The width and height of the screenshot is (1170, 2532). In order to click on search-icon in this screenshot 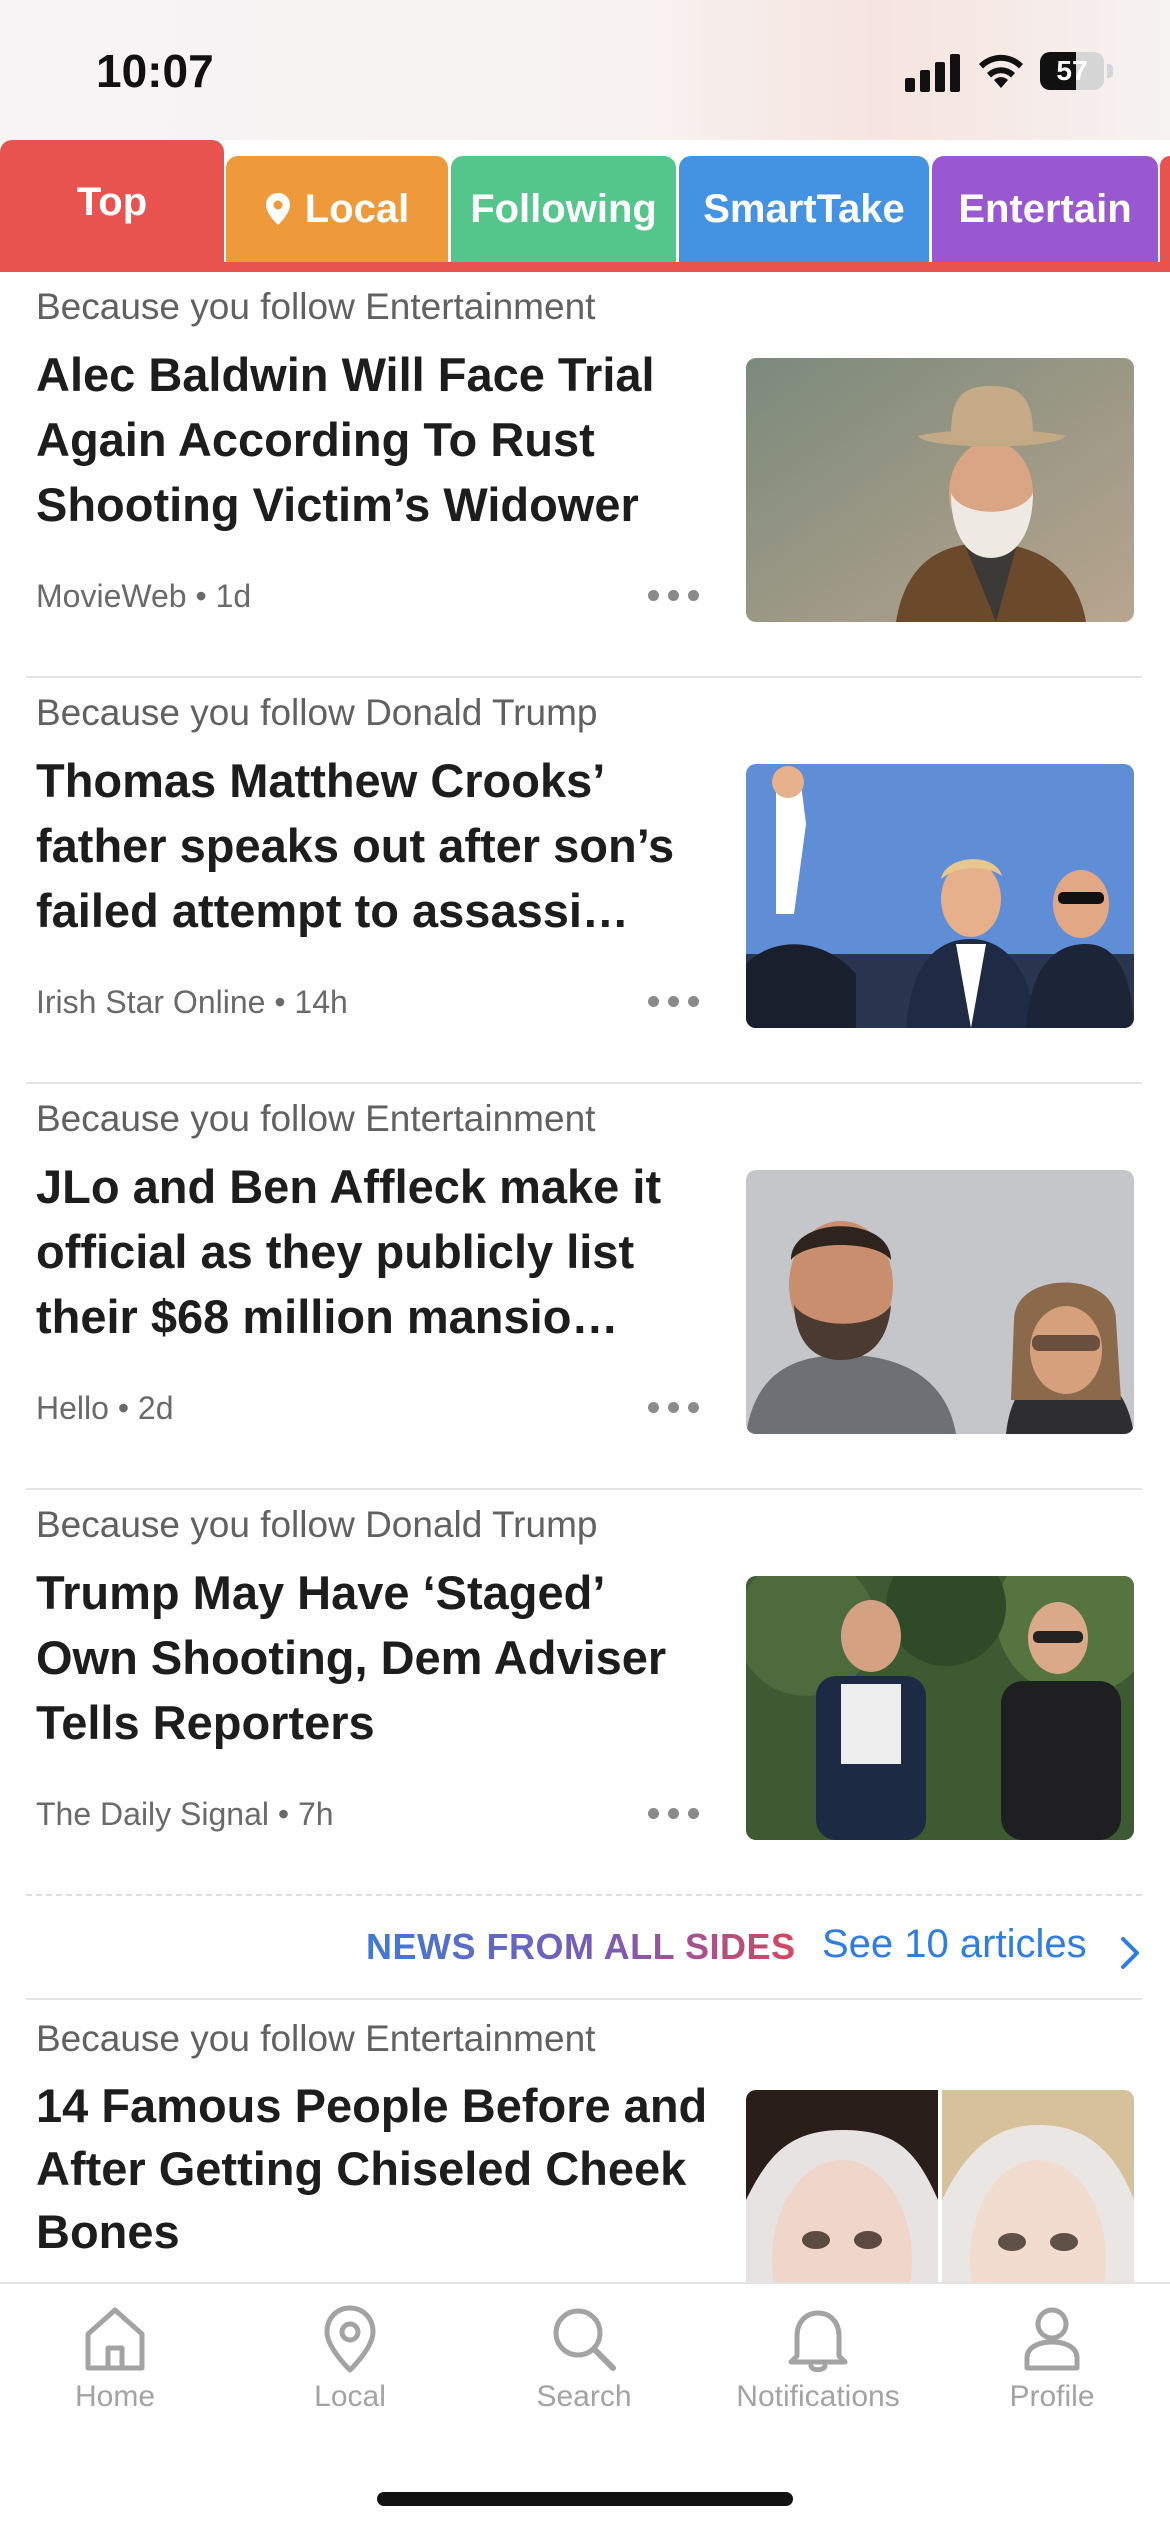, I will do `click(584, 2339)`.